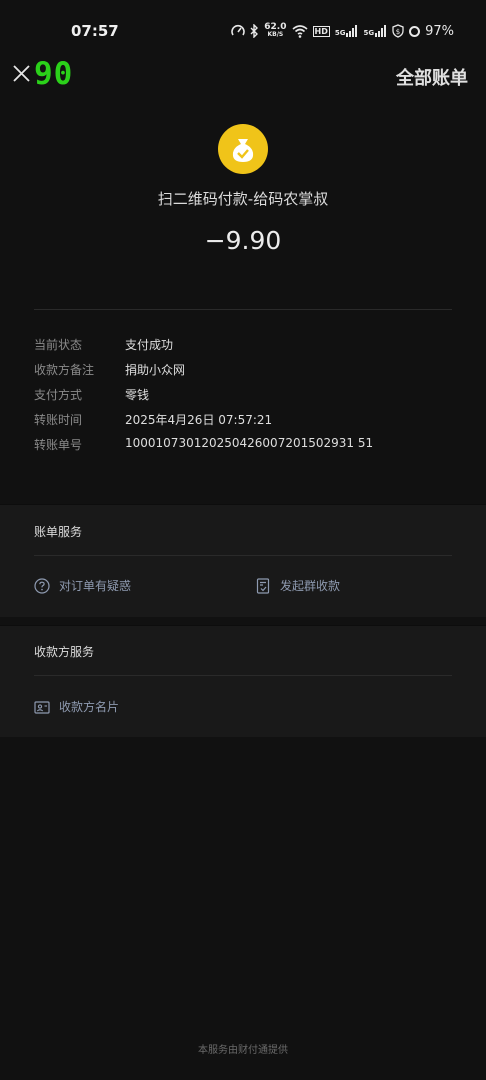  I want to click on bluetooth-icon, so click(254, 31).